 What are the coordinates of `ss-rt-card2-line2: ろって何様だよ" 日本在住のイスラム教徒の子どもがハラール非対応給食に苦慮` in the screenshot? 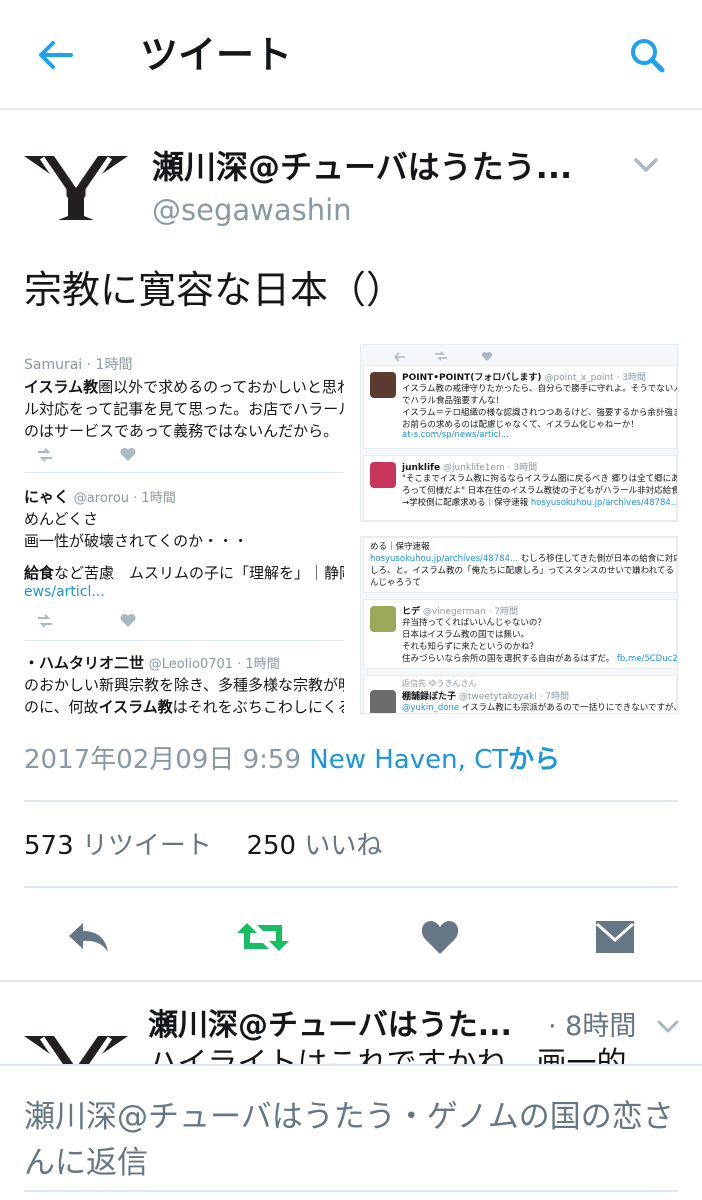 It's located at (540, 491).